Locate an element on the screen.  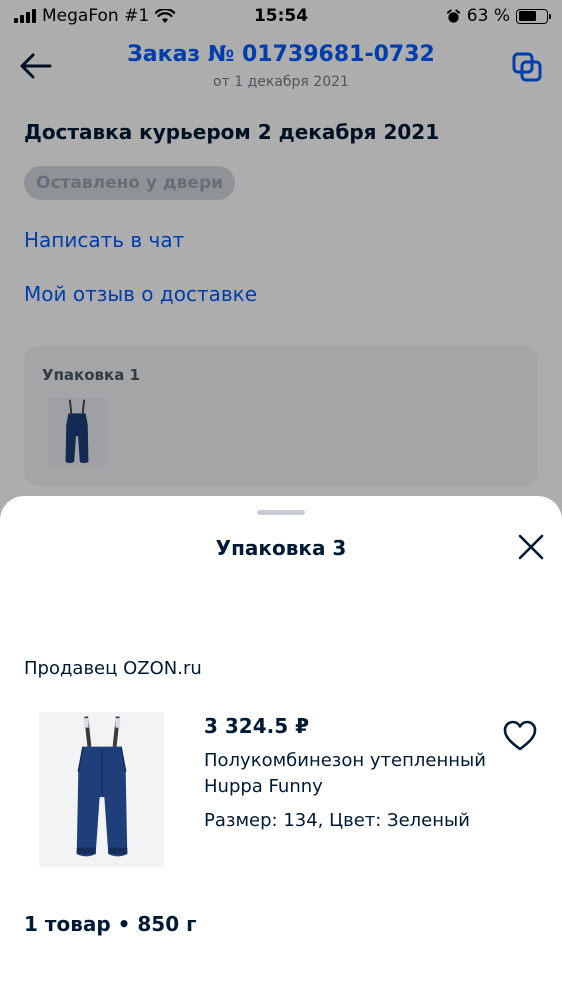
signal-icon is located at coordinates (25, 16).